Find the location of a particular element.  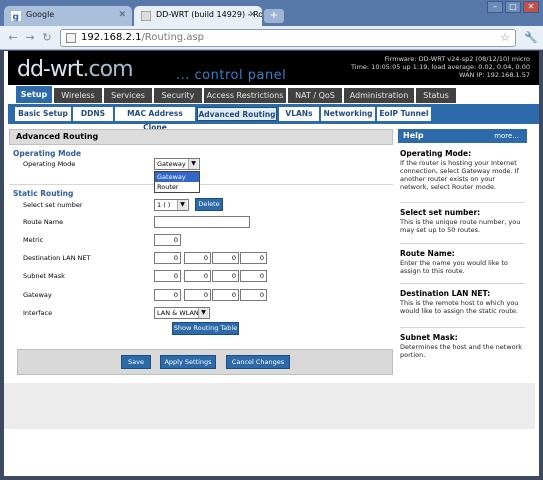

dest-octet-3: 0 is located at coordinates (225, 258).